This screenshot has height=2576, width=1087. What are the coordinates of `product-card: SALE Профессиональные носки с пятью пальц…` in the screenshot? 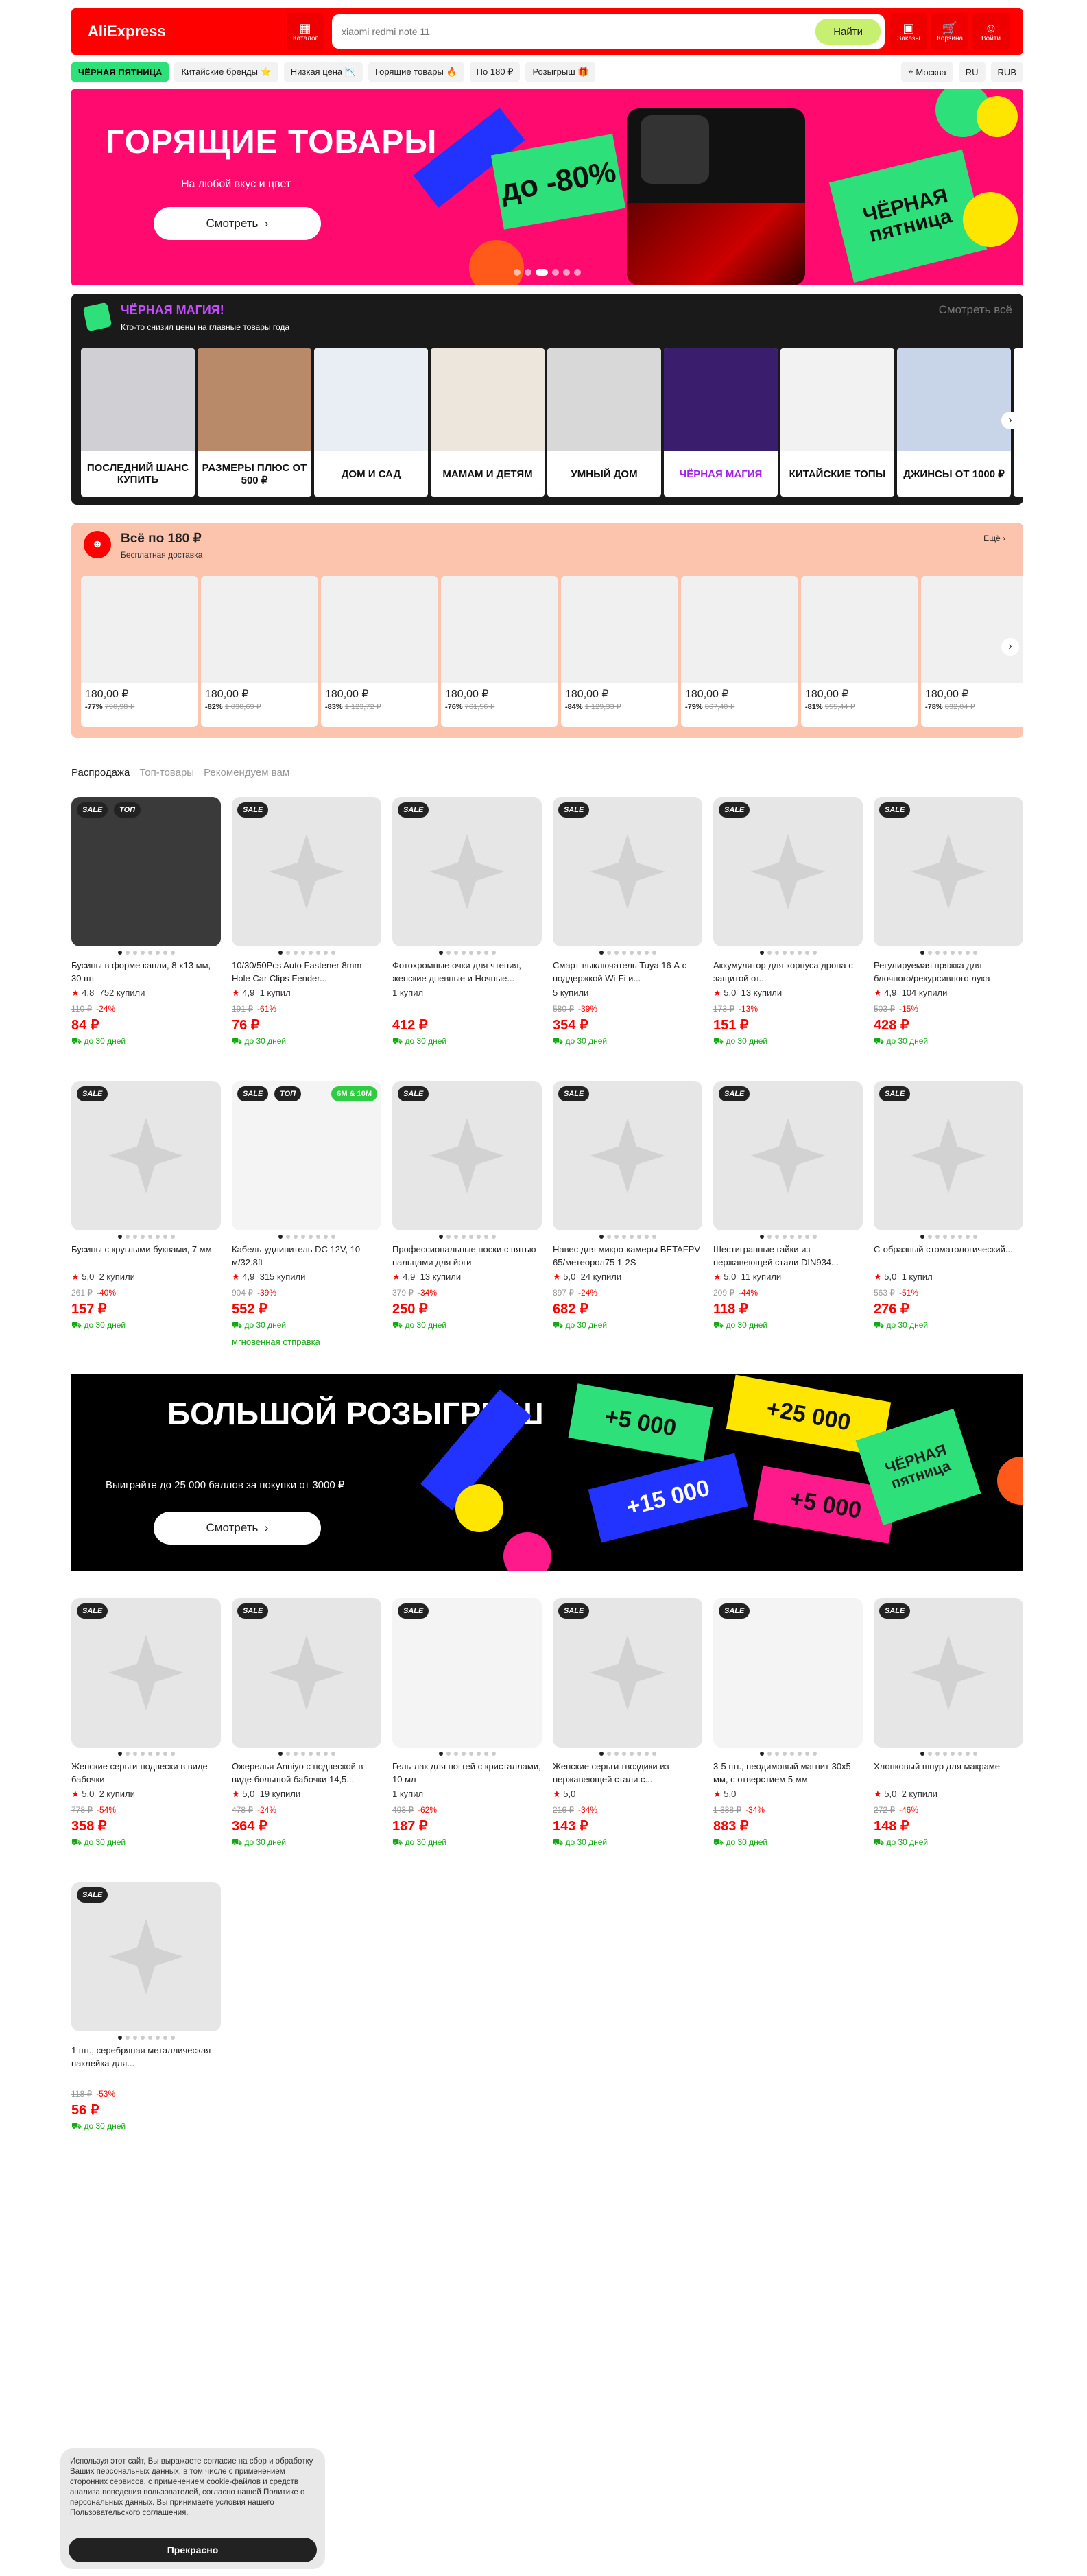 It's located at (467, 1206).